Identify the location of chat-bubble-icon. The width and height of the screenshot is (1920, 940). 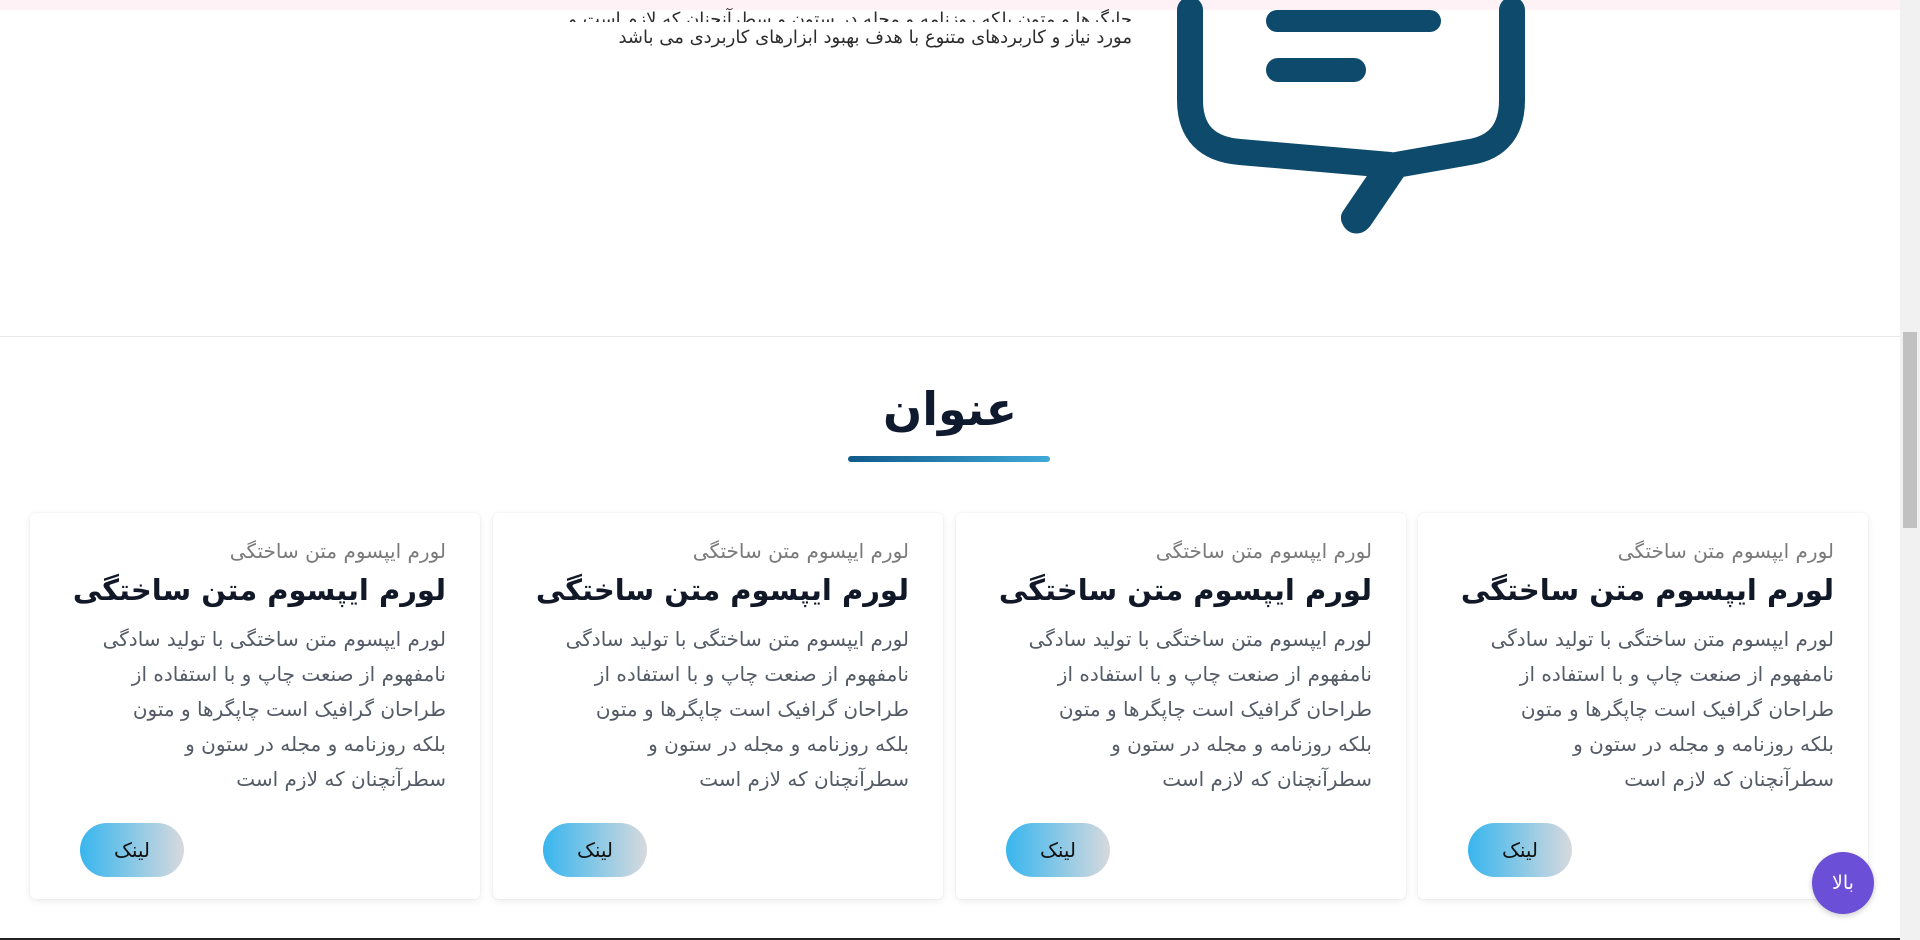
(1351, 117).